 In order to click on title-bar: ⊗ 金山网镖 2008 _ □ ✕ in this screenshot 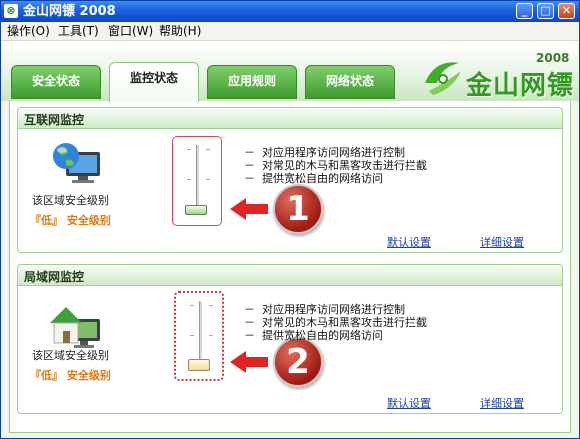, I will do `click(290, 11)`.